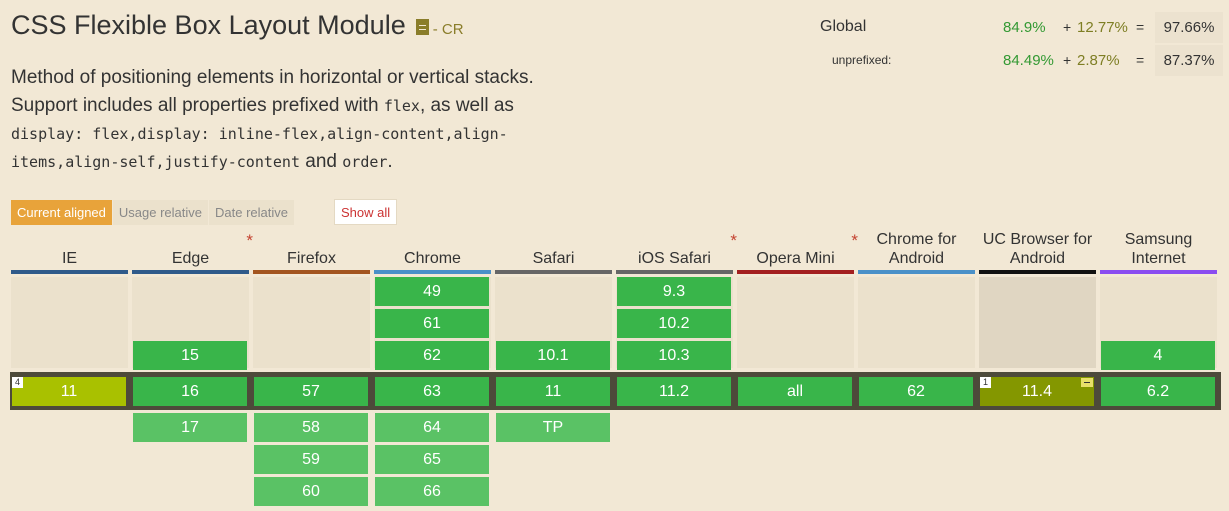 Image resolution: width=1229 pixels, height=511 pixels. Describe the element at coordinates (1189, 27) in the screenshot. I see `global-total: 97.66%` at that location.